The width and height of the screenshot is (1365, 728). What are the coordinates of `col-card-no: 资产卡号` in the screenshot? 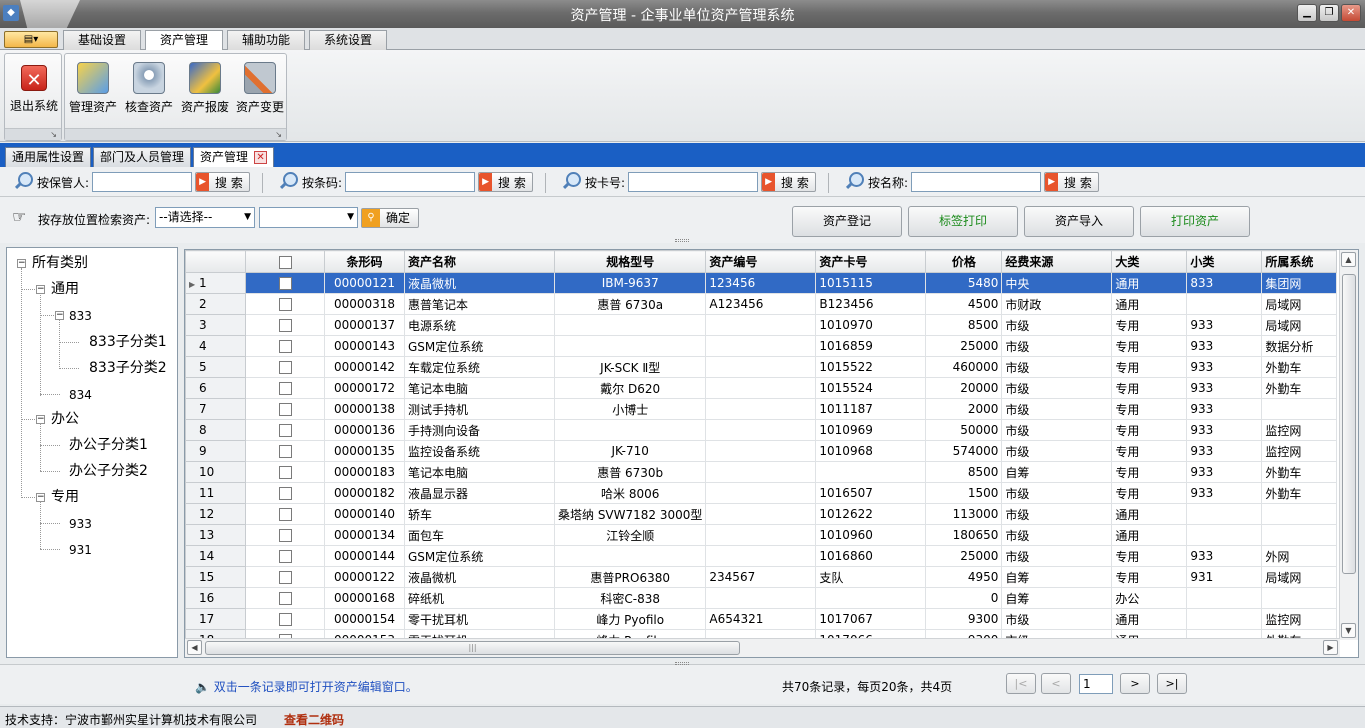 It's located at (871, 261).